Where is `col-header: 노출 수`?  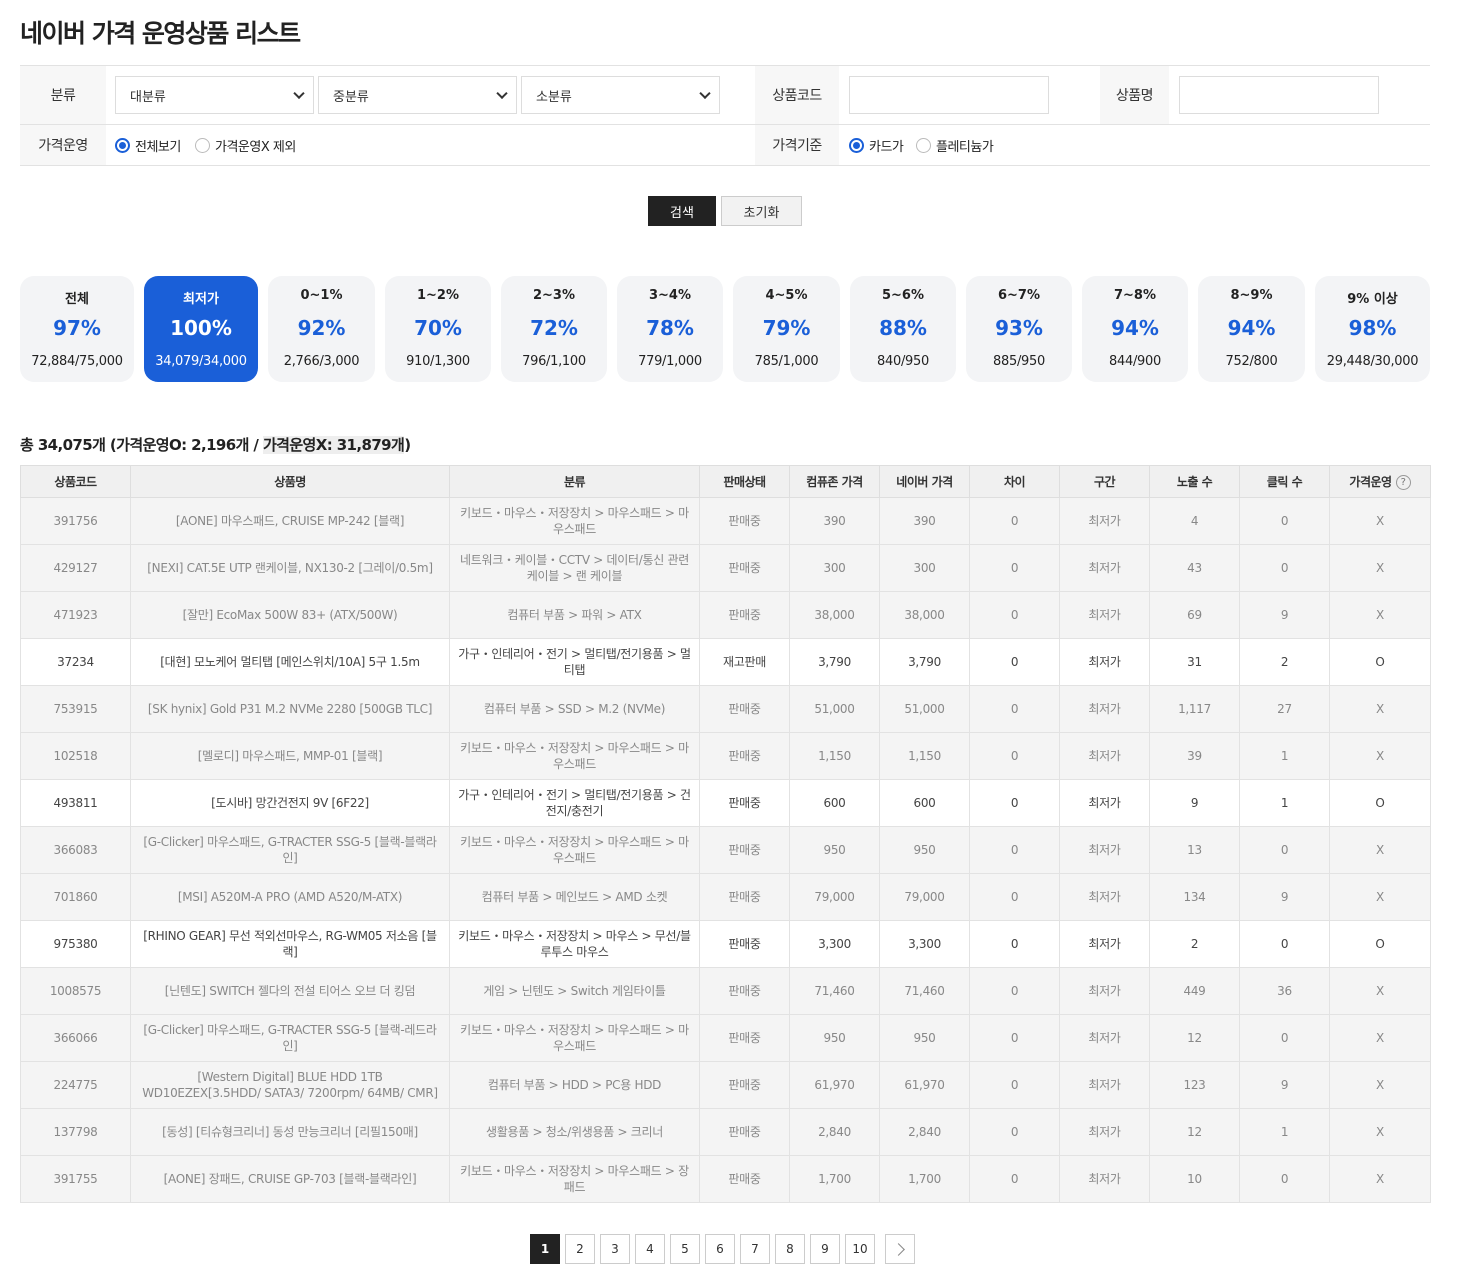
col-header: 노출 수 is located at coordinates (1194, 481).